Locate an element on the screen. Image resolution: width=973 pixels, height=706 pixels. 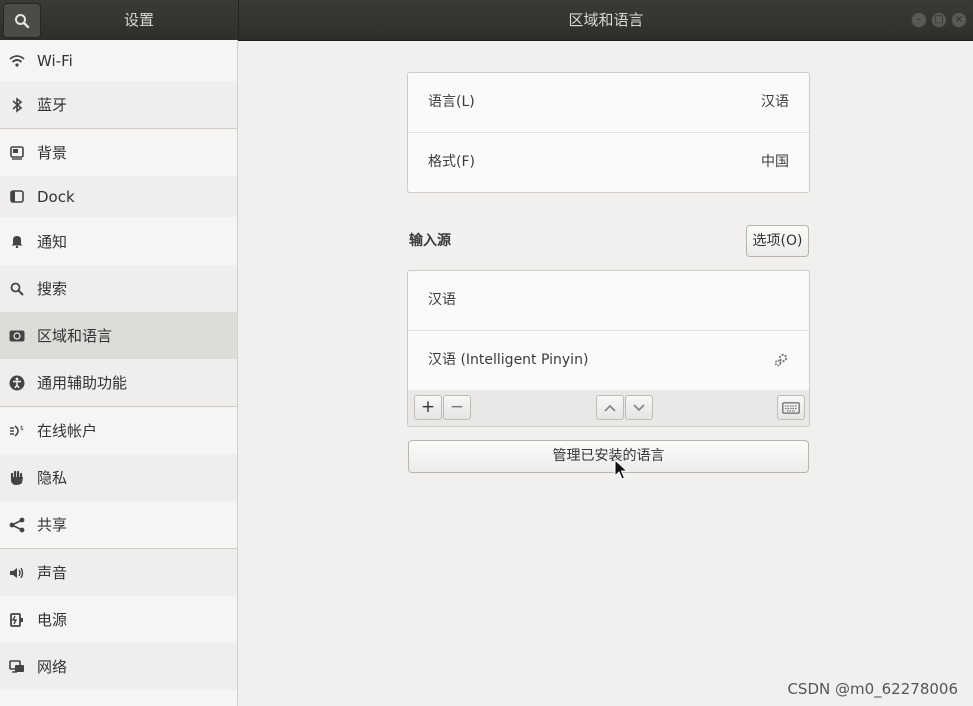
accessibility-icon is located at coordinates (17, 383).